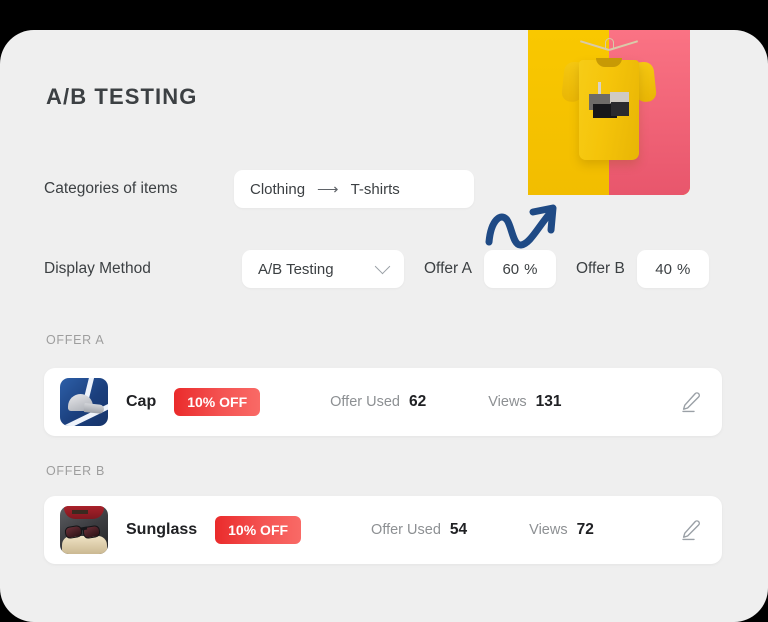  Describe the element at coordinates (600, 268) in the screenshot. I see `offer-b-percent-label: Offer B` at that location.